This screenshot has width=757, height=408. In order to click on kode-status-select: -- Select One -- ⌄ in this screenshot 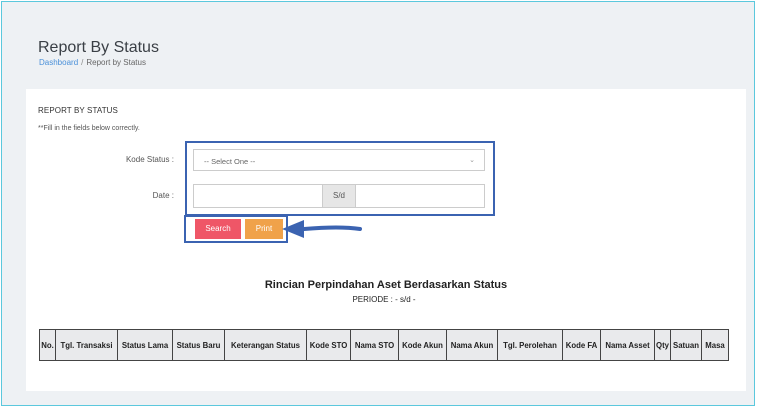, I will do `click(339, 160)`.